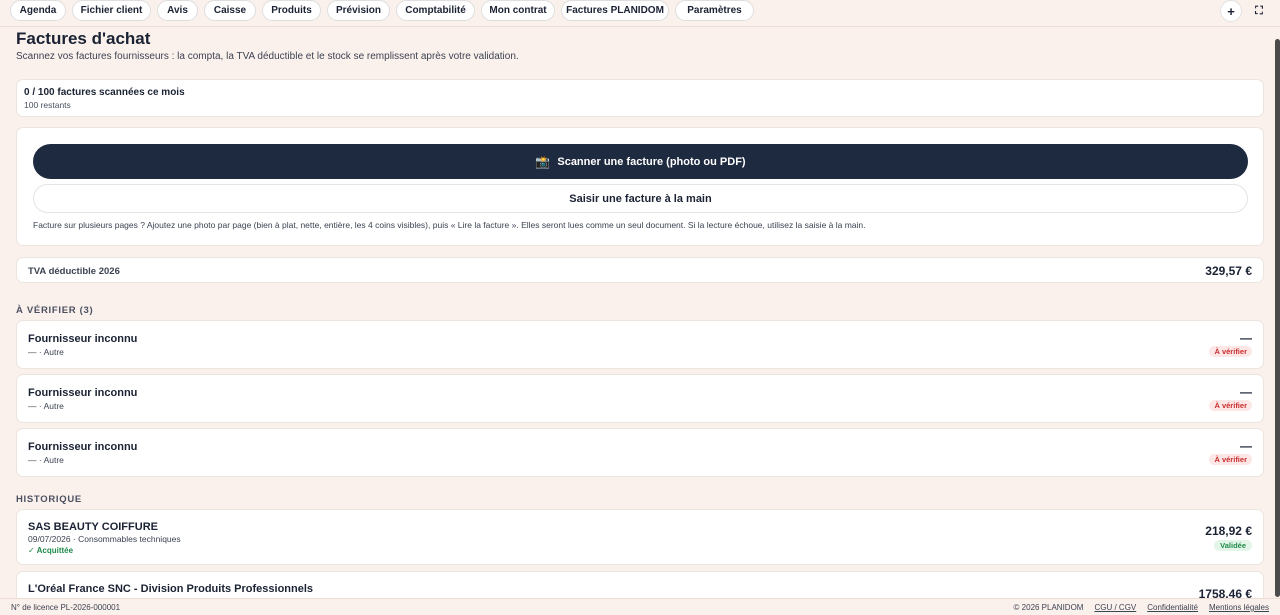 Image resolution: width=1280 pixels, height=615 pixels. Describe the element at coordinates (38, 10) in the screenshot. I see `tab-agenda: Agenda` at that location.